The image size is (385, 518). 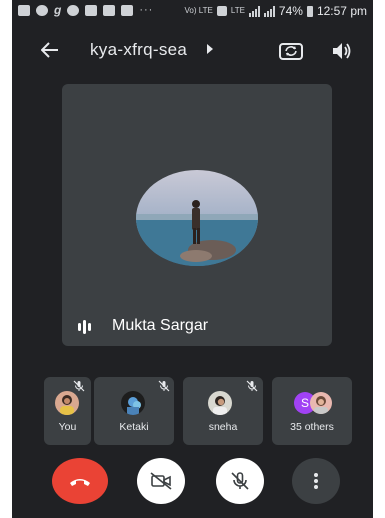 I want to click on switch-camera-button, so click(x=291, y=51).